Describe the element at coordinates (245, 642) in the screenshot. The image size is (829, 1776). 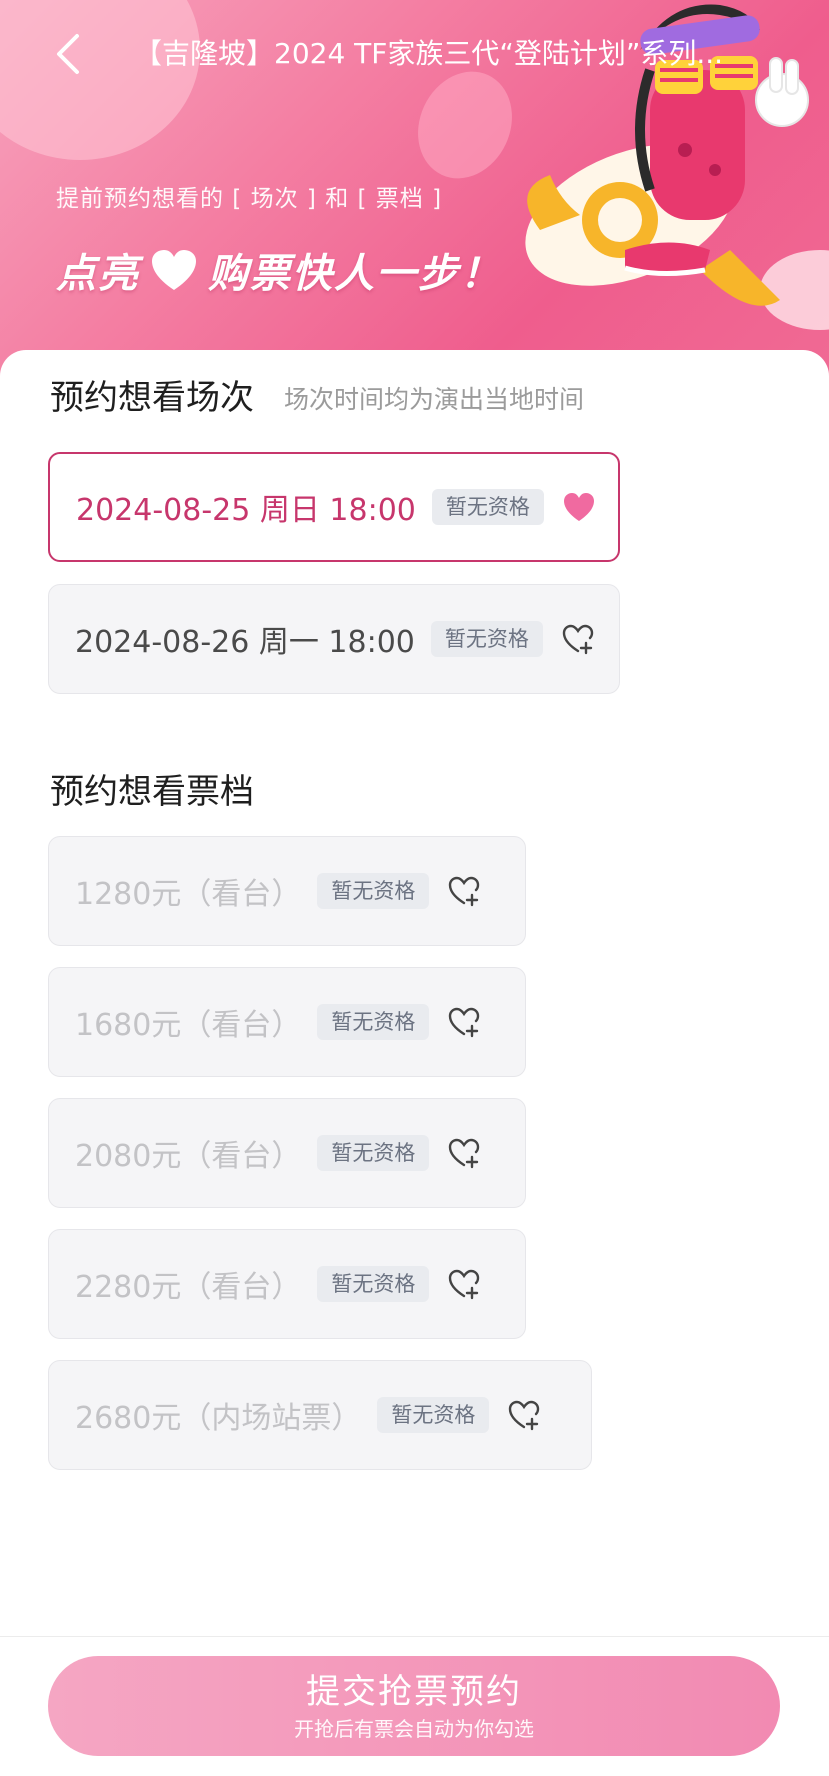
I see `session-label: 2024-08-26 周一 18:00` at that location.